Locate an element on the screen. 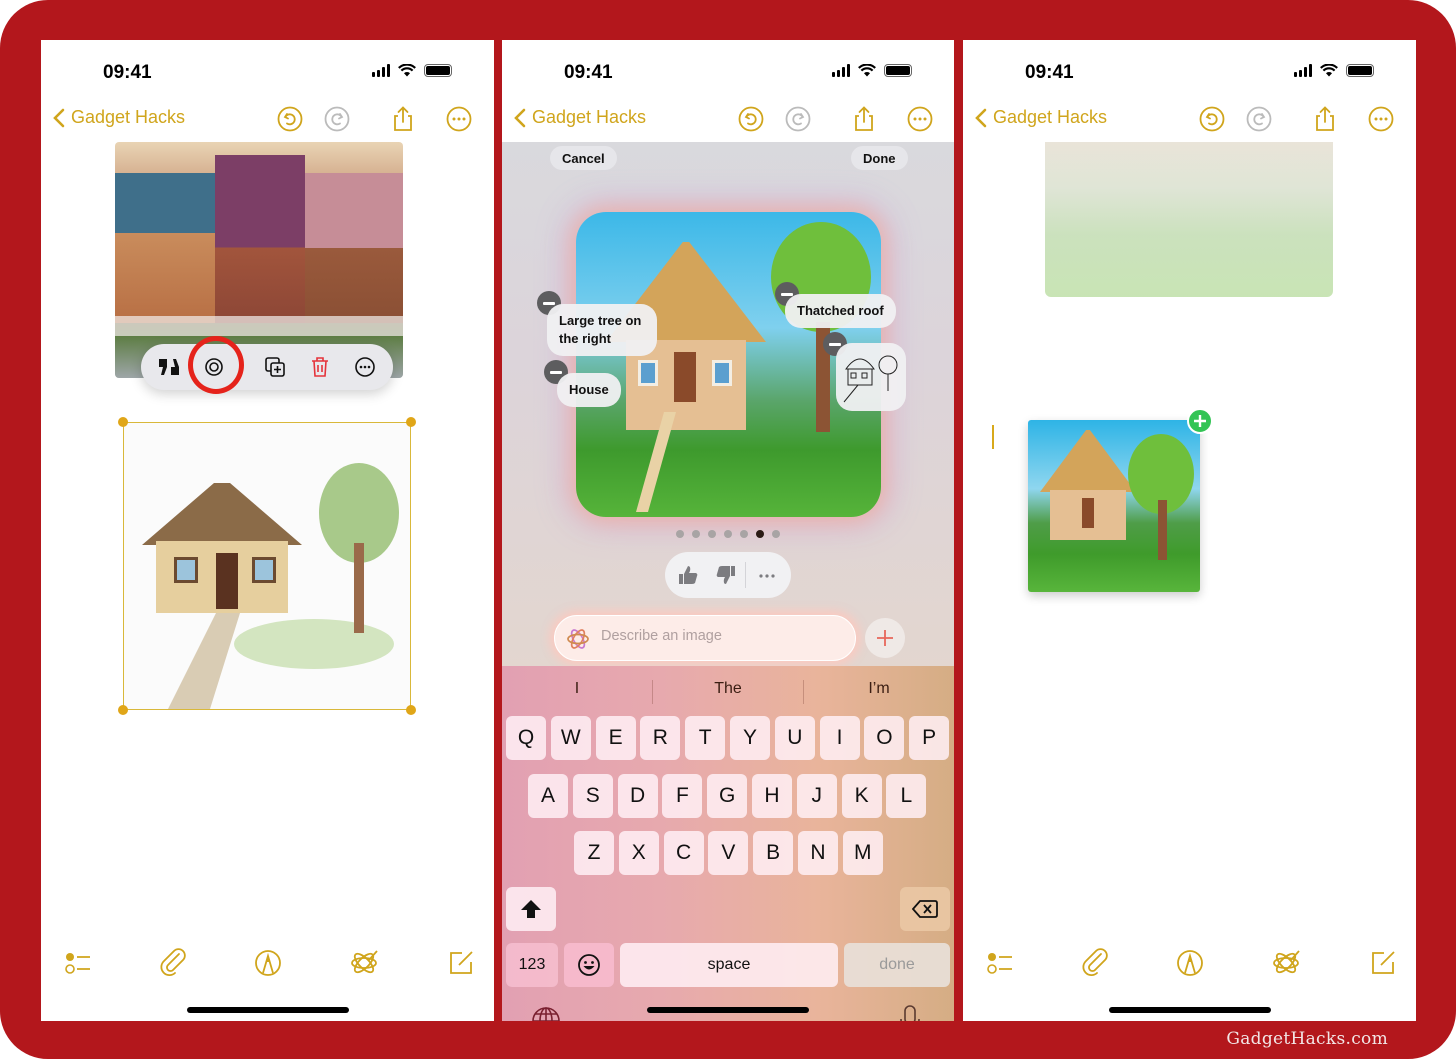  key-c: C is located at coordinates (683, 853).